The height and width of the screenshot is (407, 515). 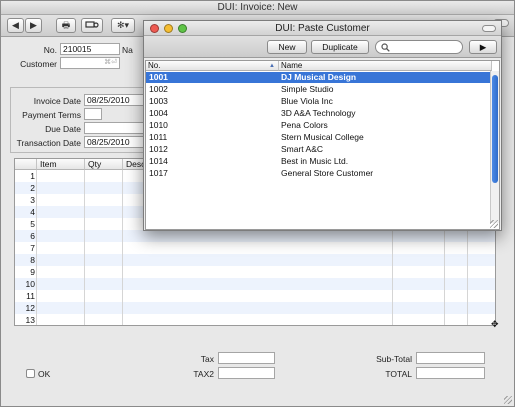 What do you see at coordinates (30, 320) in the screenshot?
I see `row-number: 13` at bounding box center [30, 320].